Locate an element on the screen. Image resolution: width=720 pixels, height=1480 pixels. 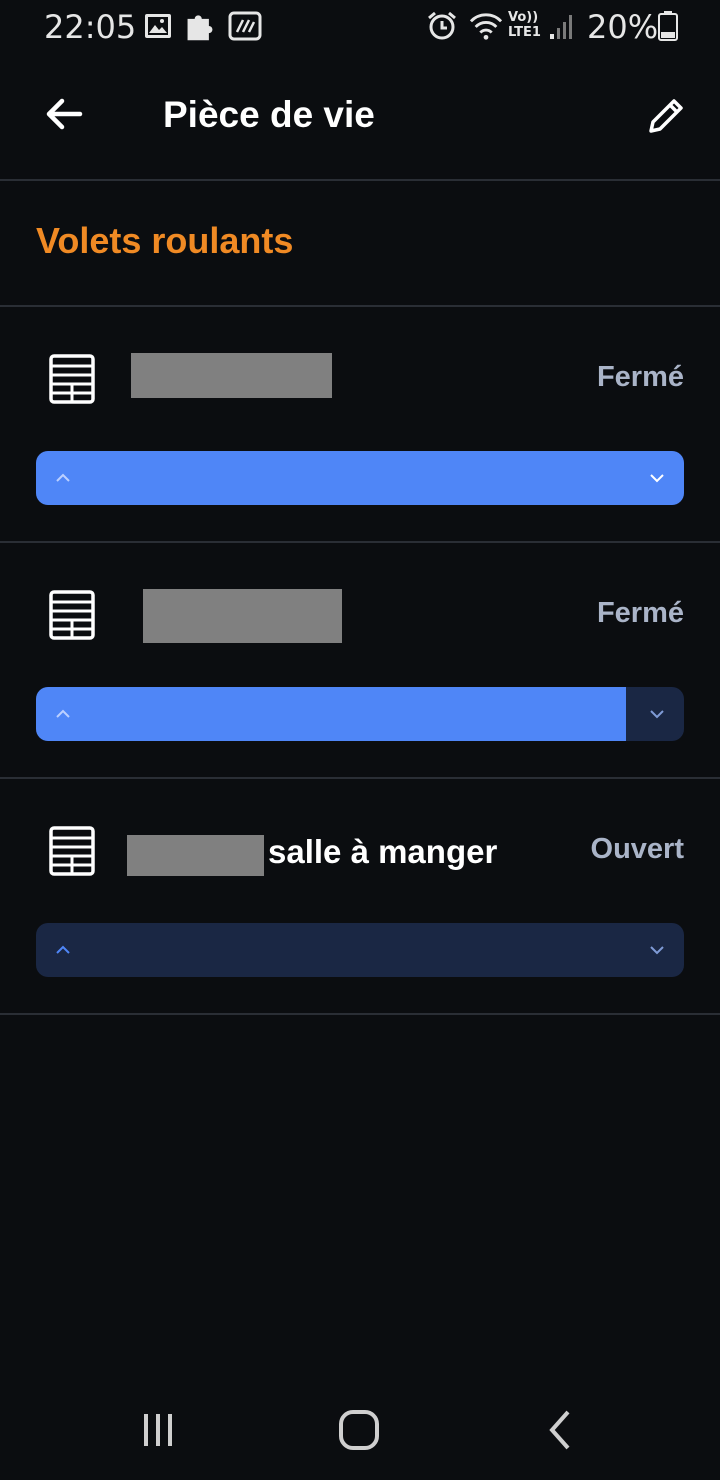
battery-percent: 20% is located at coordinates (623, 27).